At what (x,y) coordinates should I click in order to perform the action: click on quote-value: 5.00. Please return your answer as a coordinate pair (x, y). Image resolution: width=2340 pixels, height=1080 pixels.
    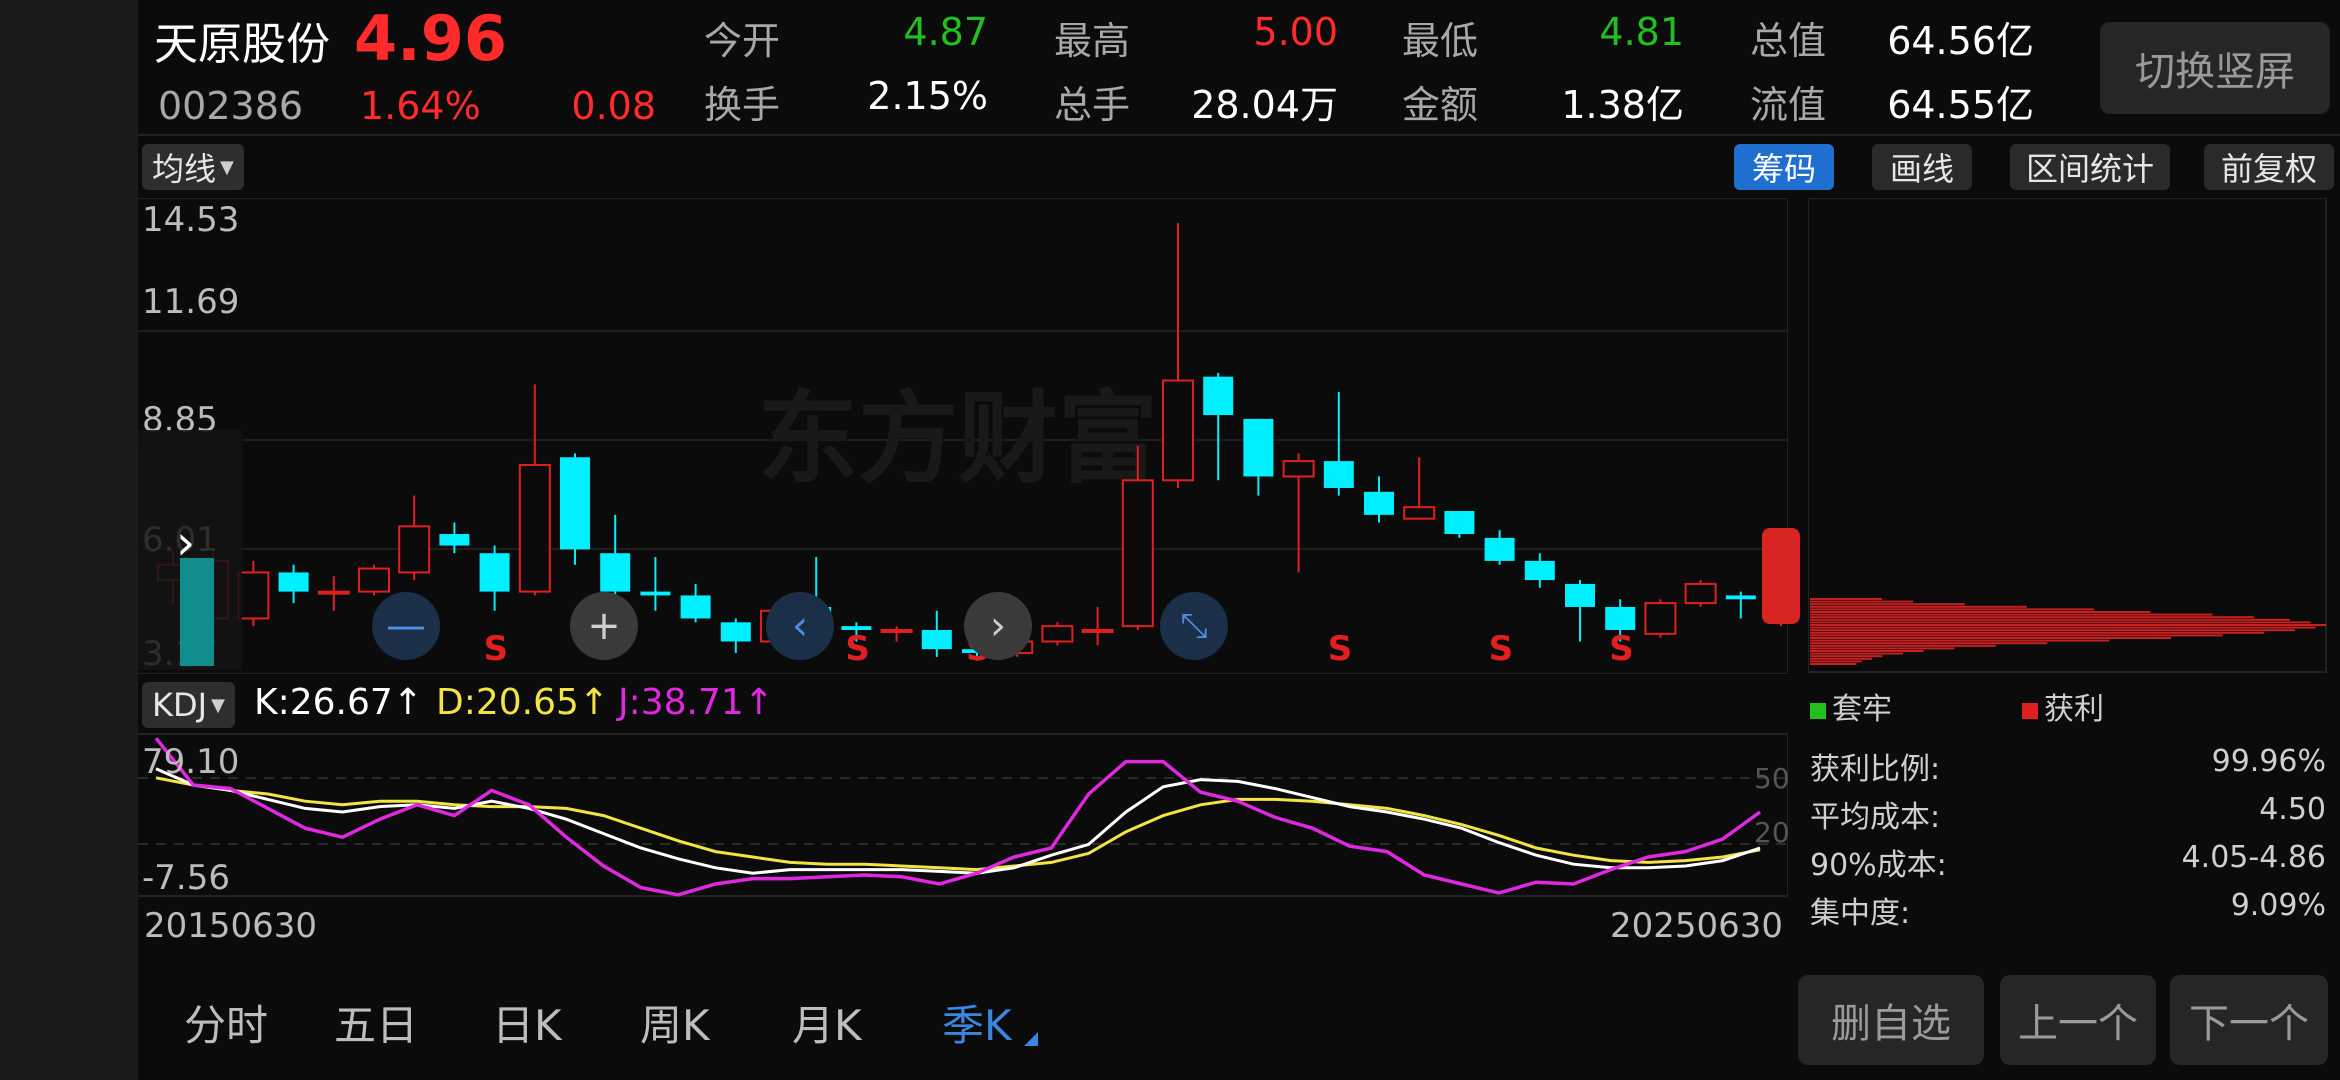
    Looking at the image, I should click on (1295, 32).